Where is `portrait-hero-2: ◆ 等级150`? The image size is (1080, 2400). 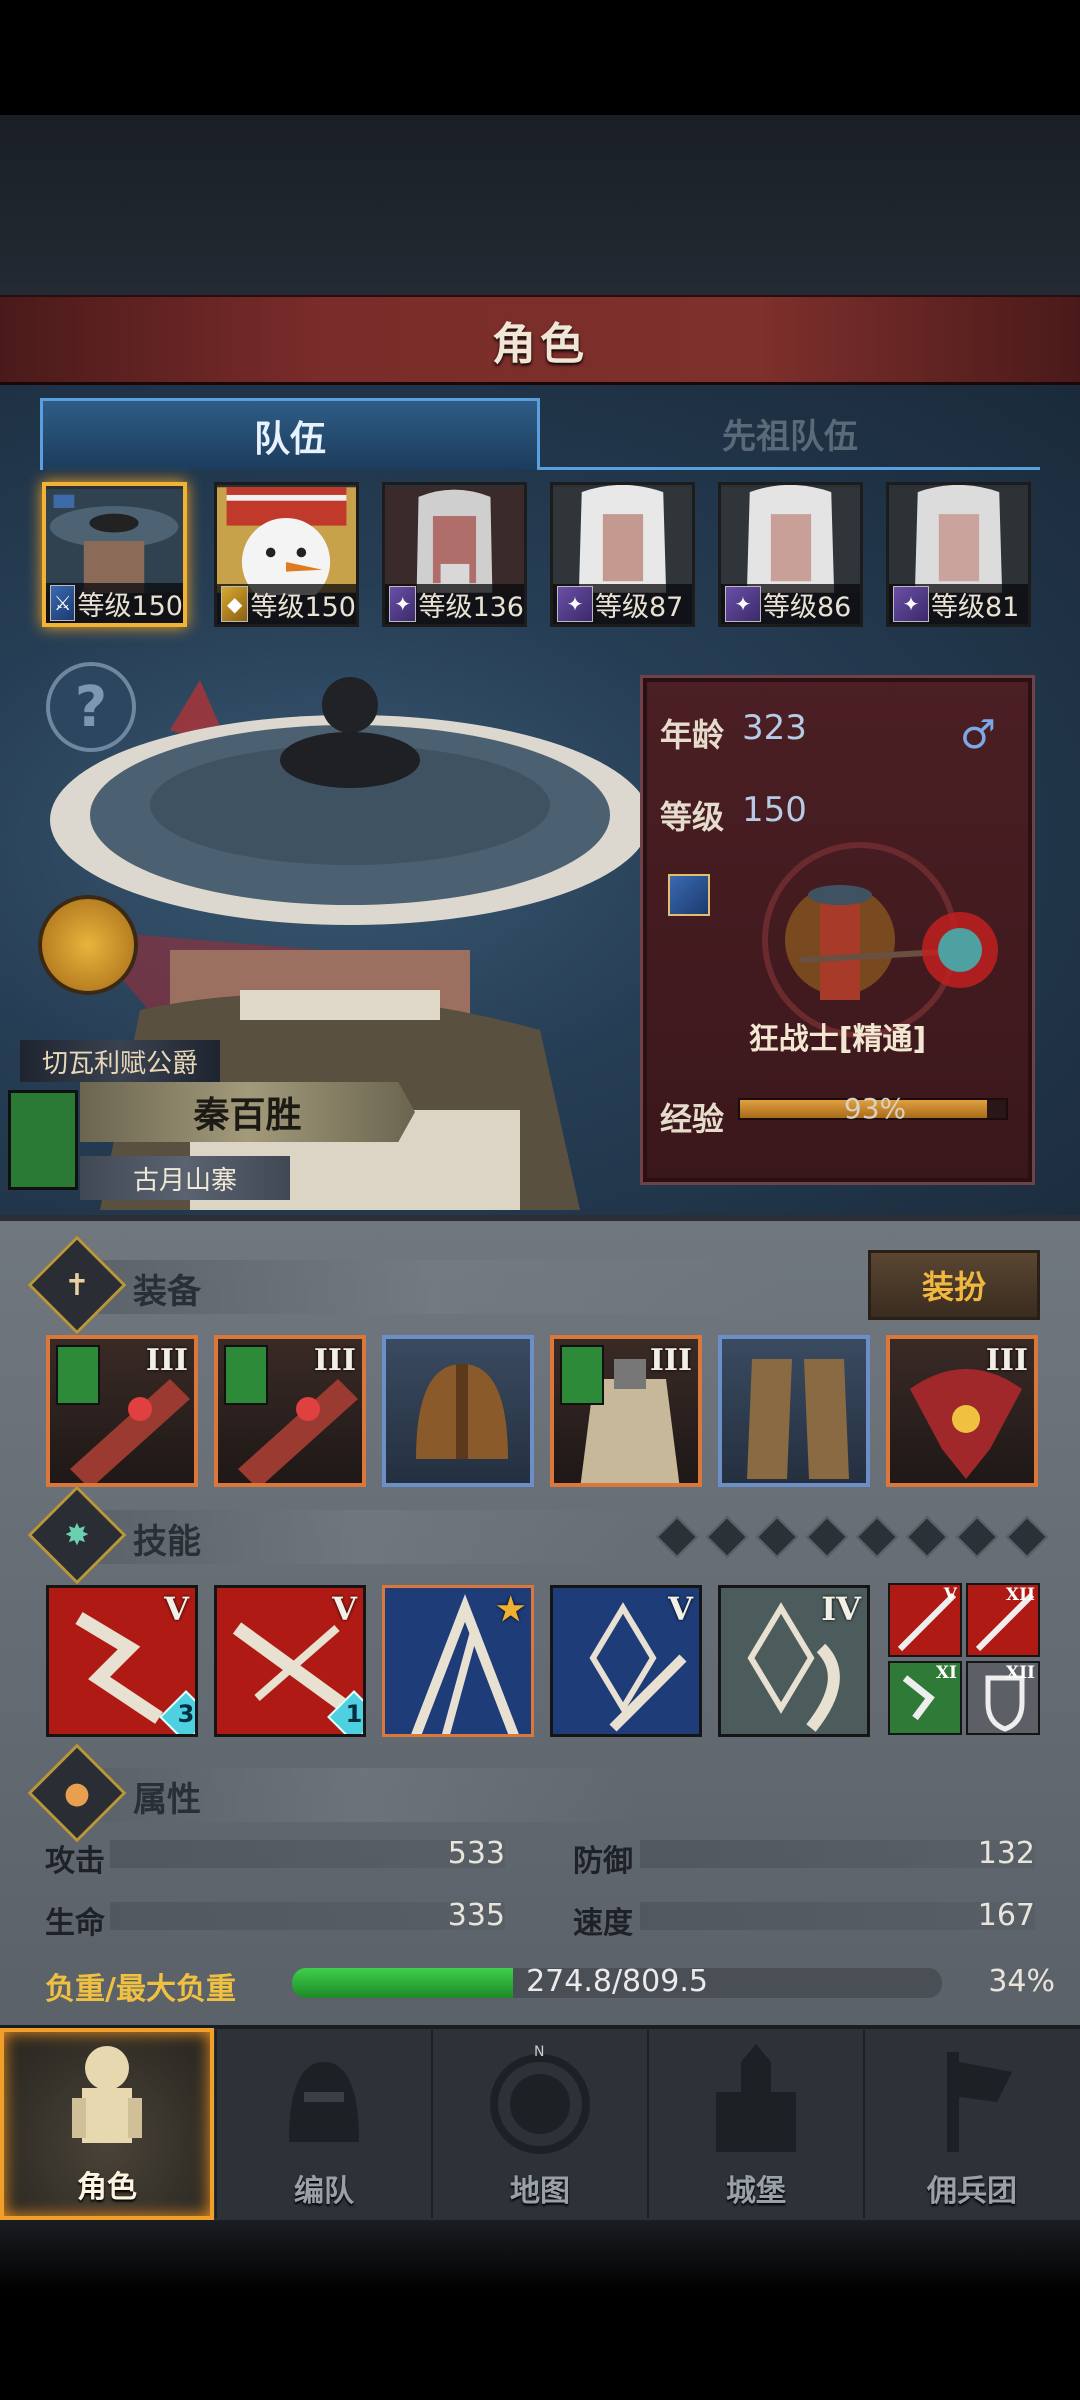
portrait-hero-2: ◆ 等级150 is located at coordinates (286, 554).